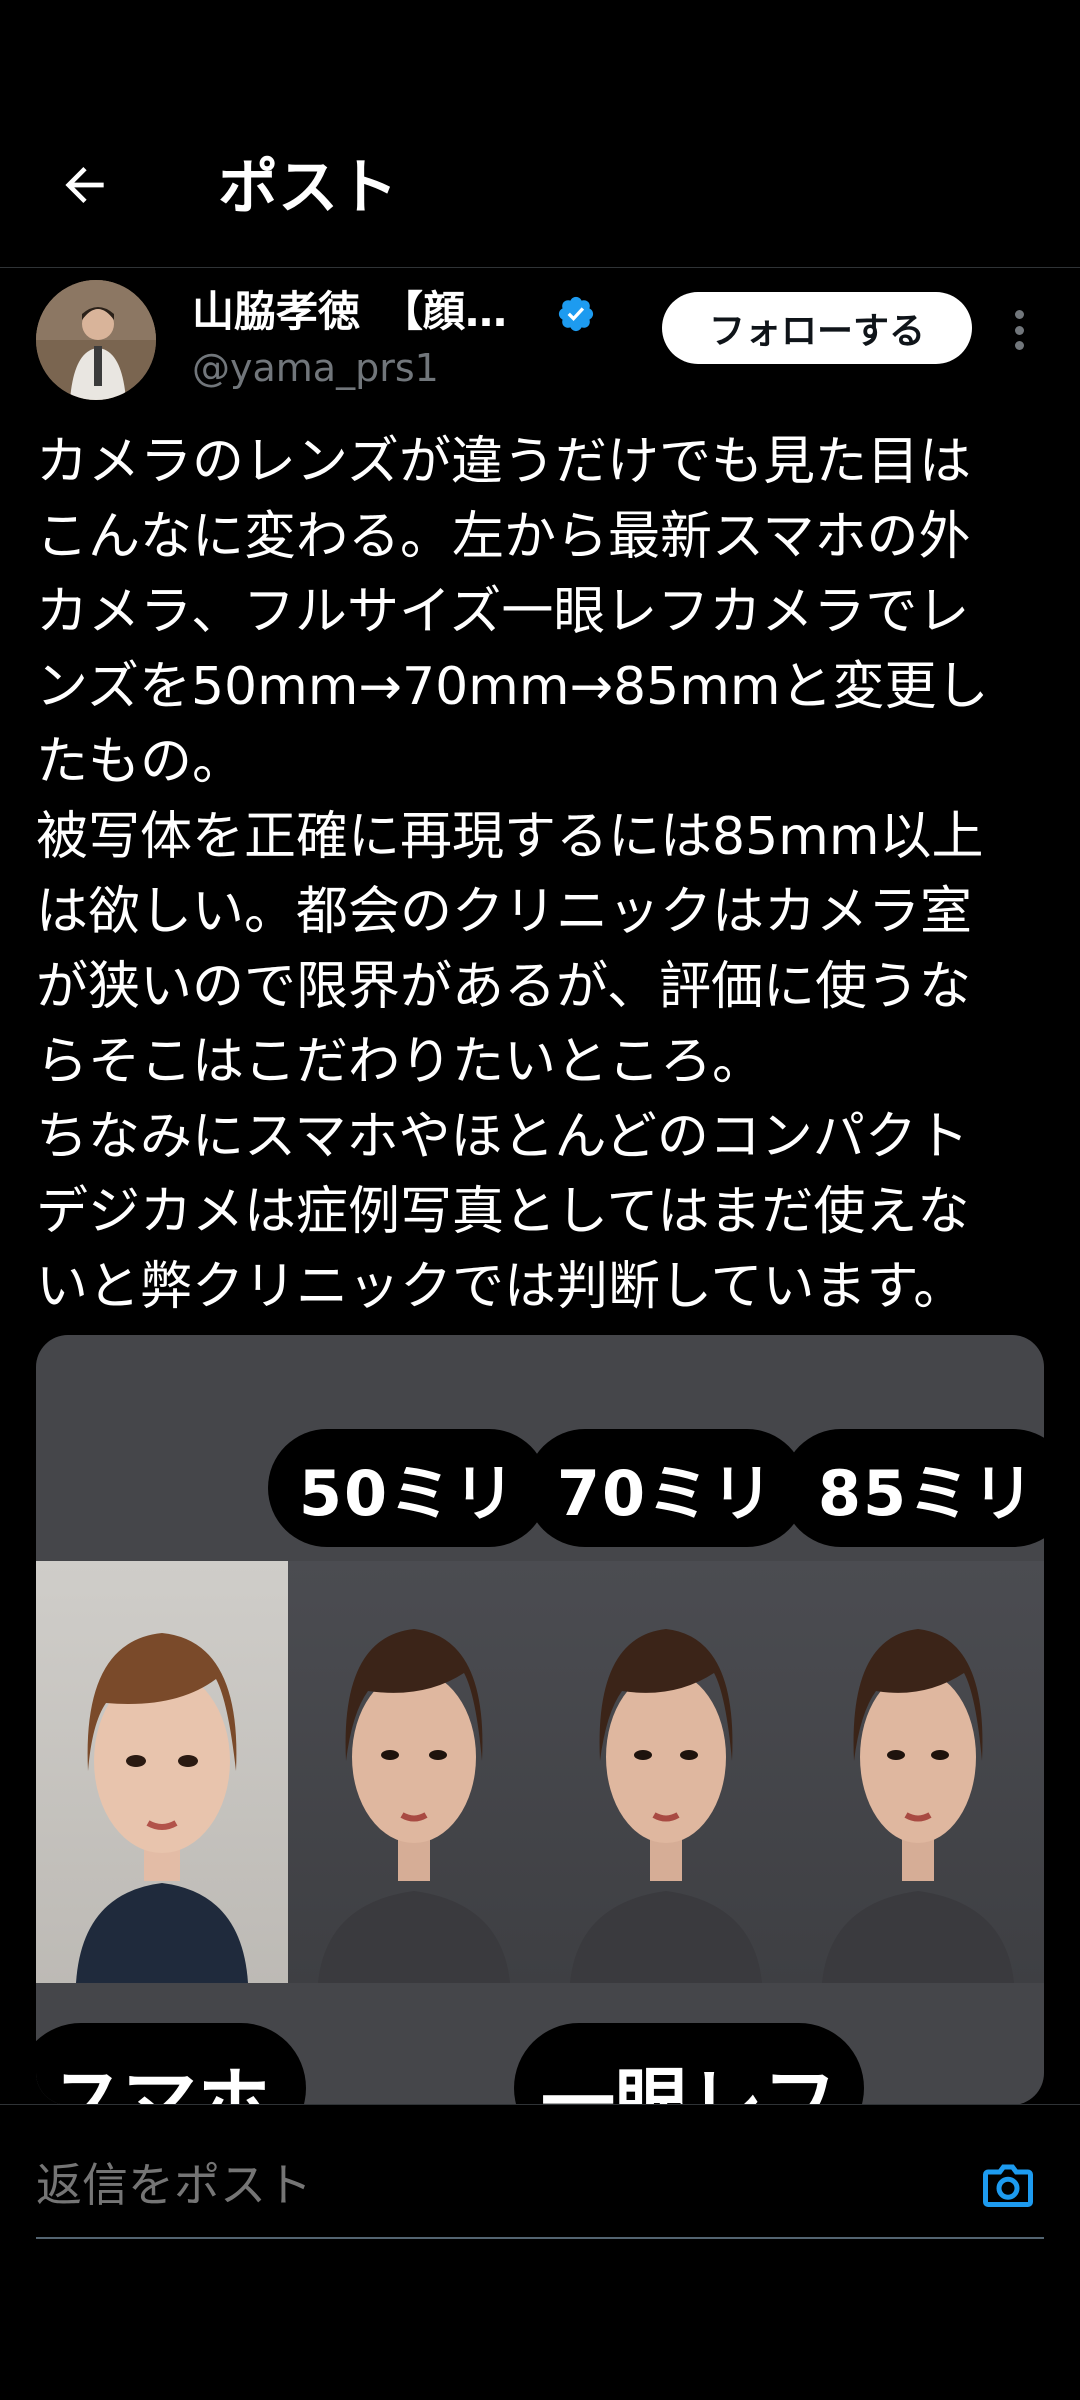 The width and height of the screenshot is (1080, 2400). Describe the element at coordinates (162, 1772) in the screenshot. I see `smartphone-photo` at that location.